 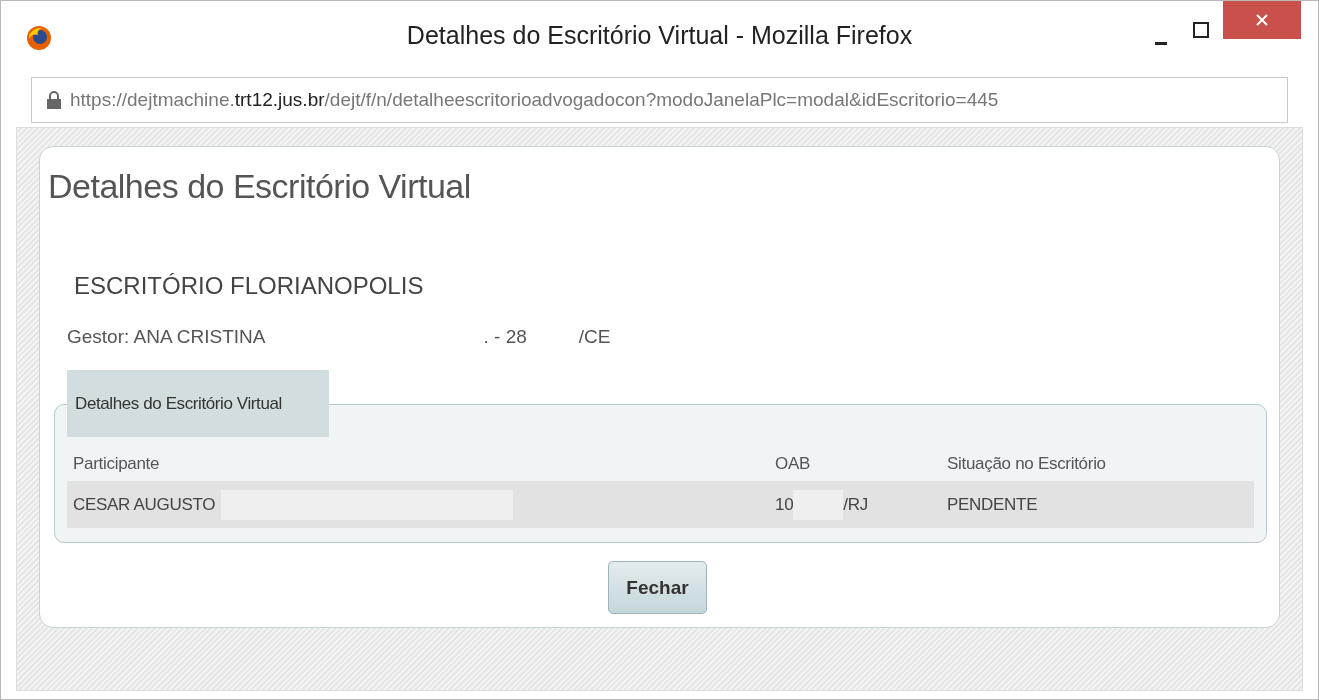 What do you see at coordinates (1161, 43) in the screenshot?
I see `minimize-icon` at bounding box center [1161, 43].